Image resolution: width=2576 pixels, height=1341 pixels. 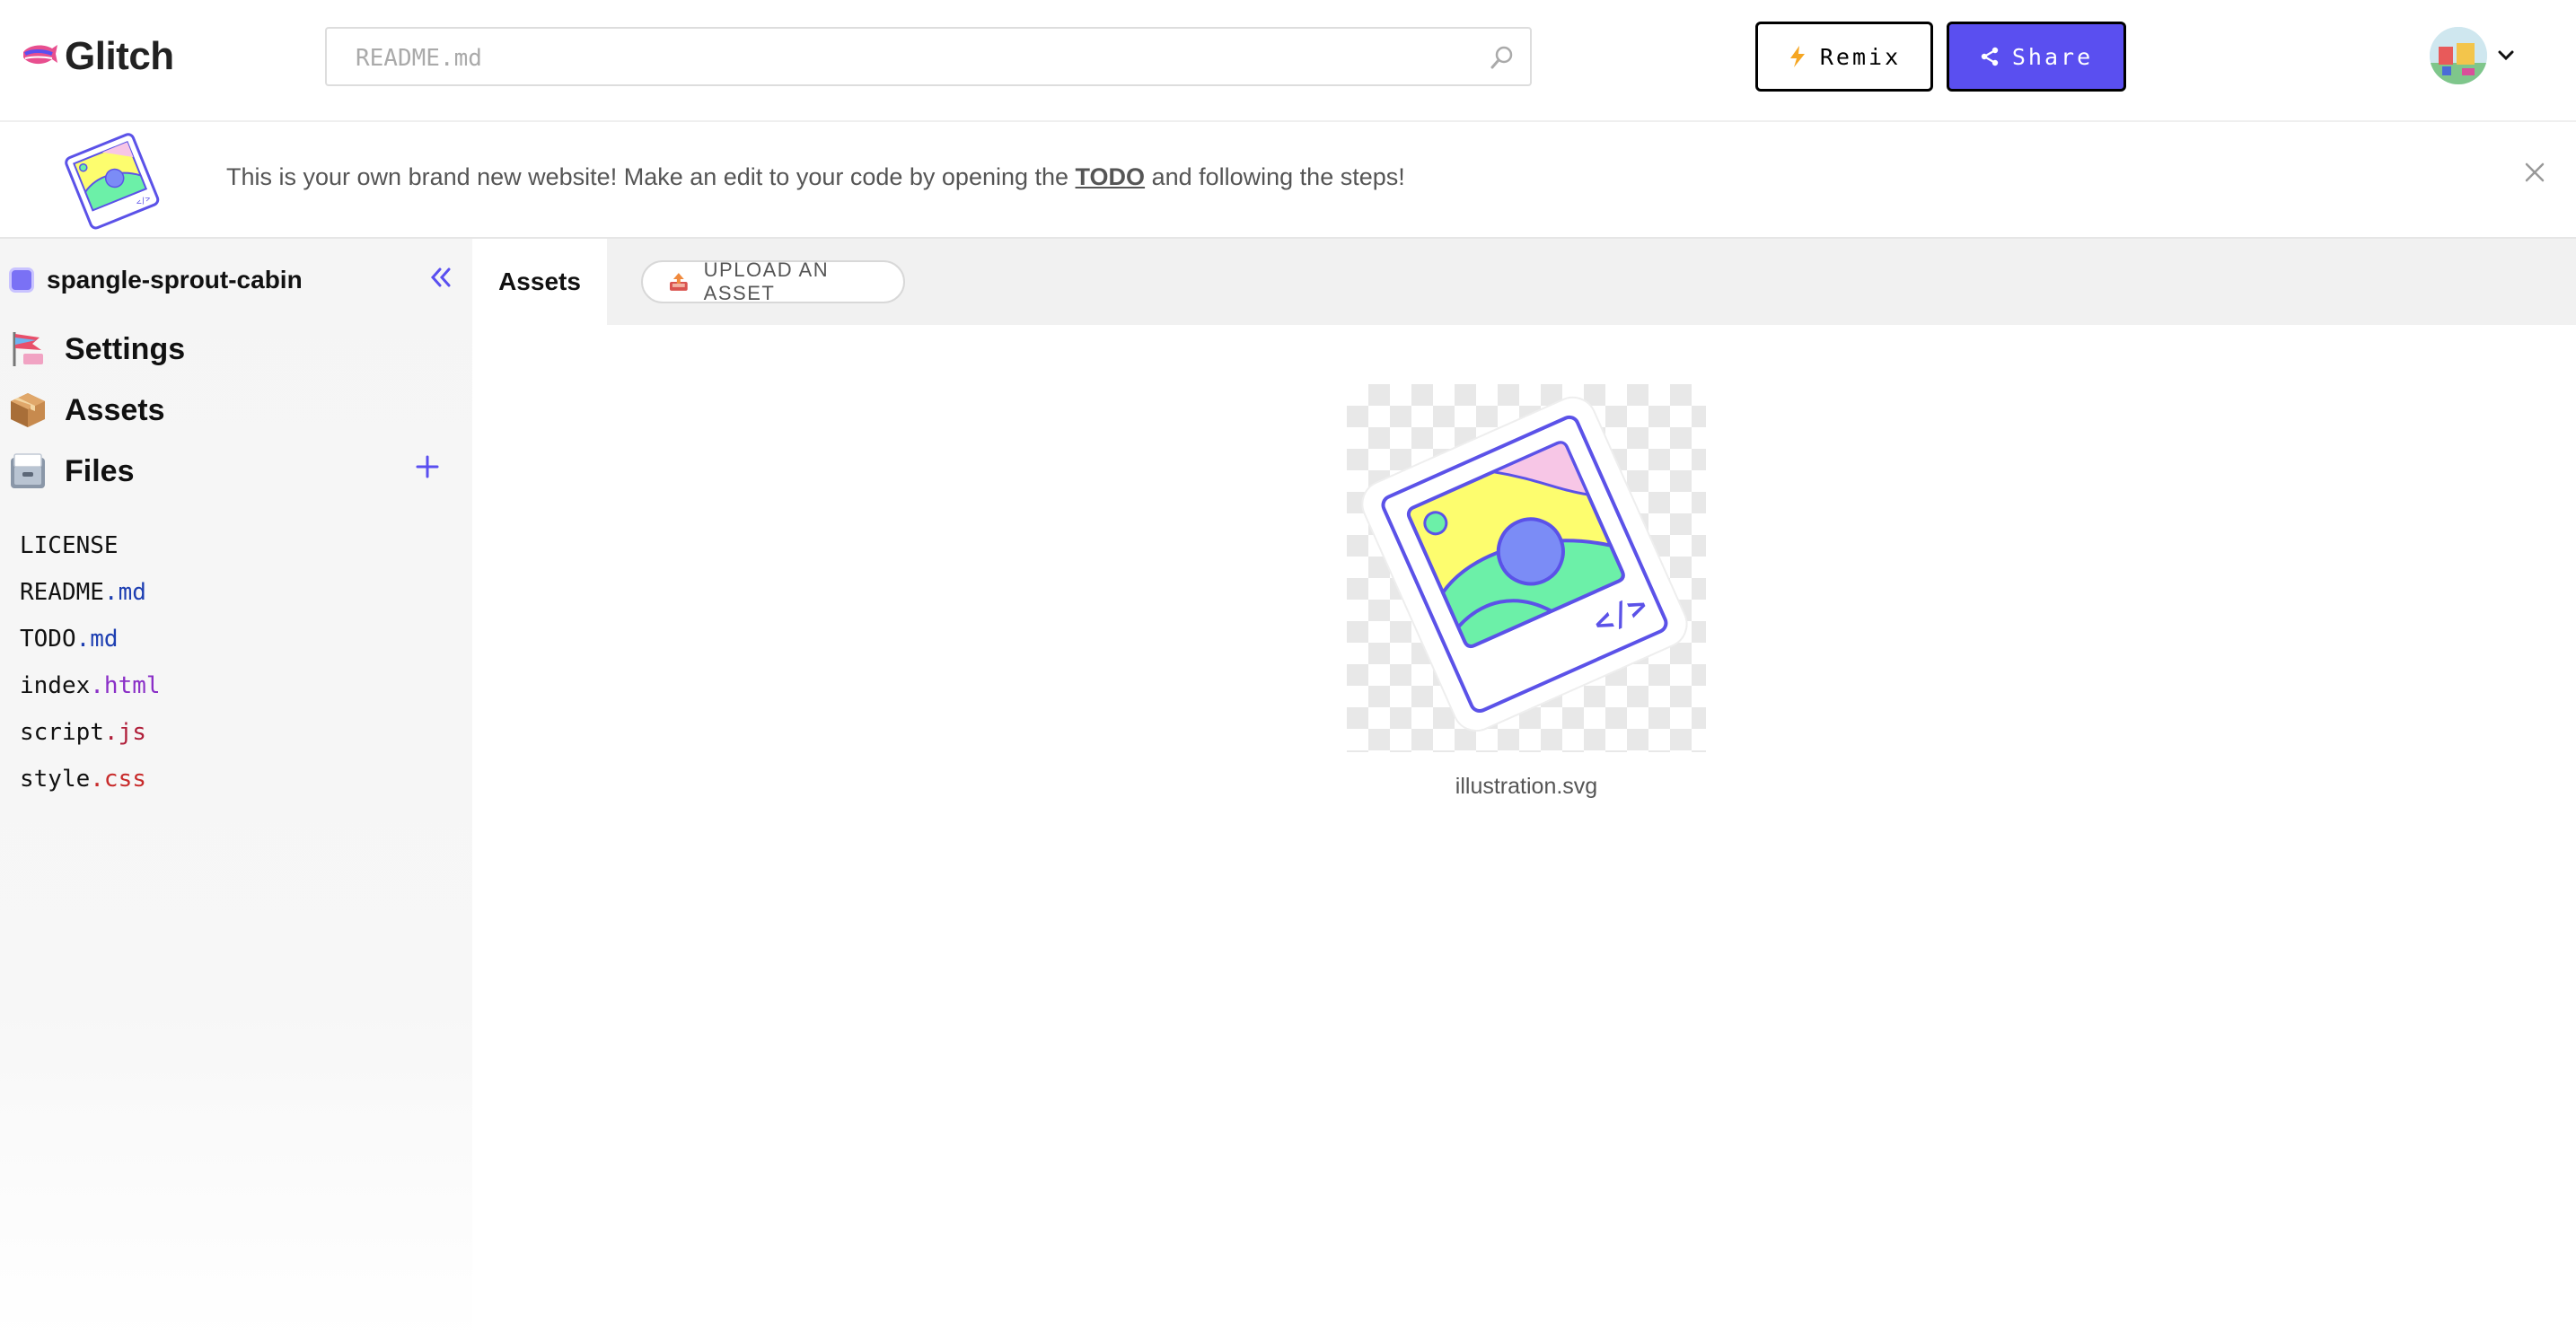 I want to click on box-icon, so click(x=28, y=410).